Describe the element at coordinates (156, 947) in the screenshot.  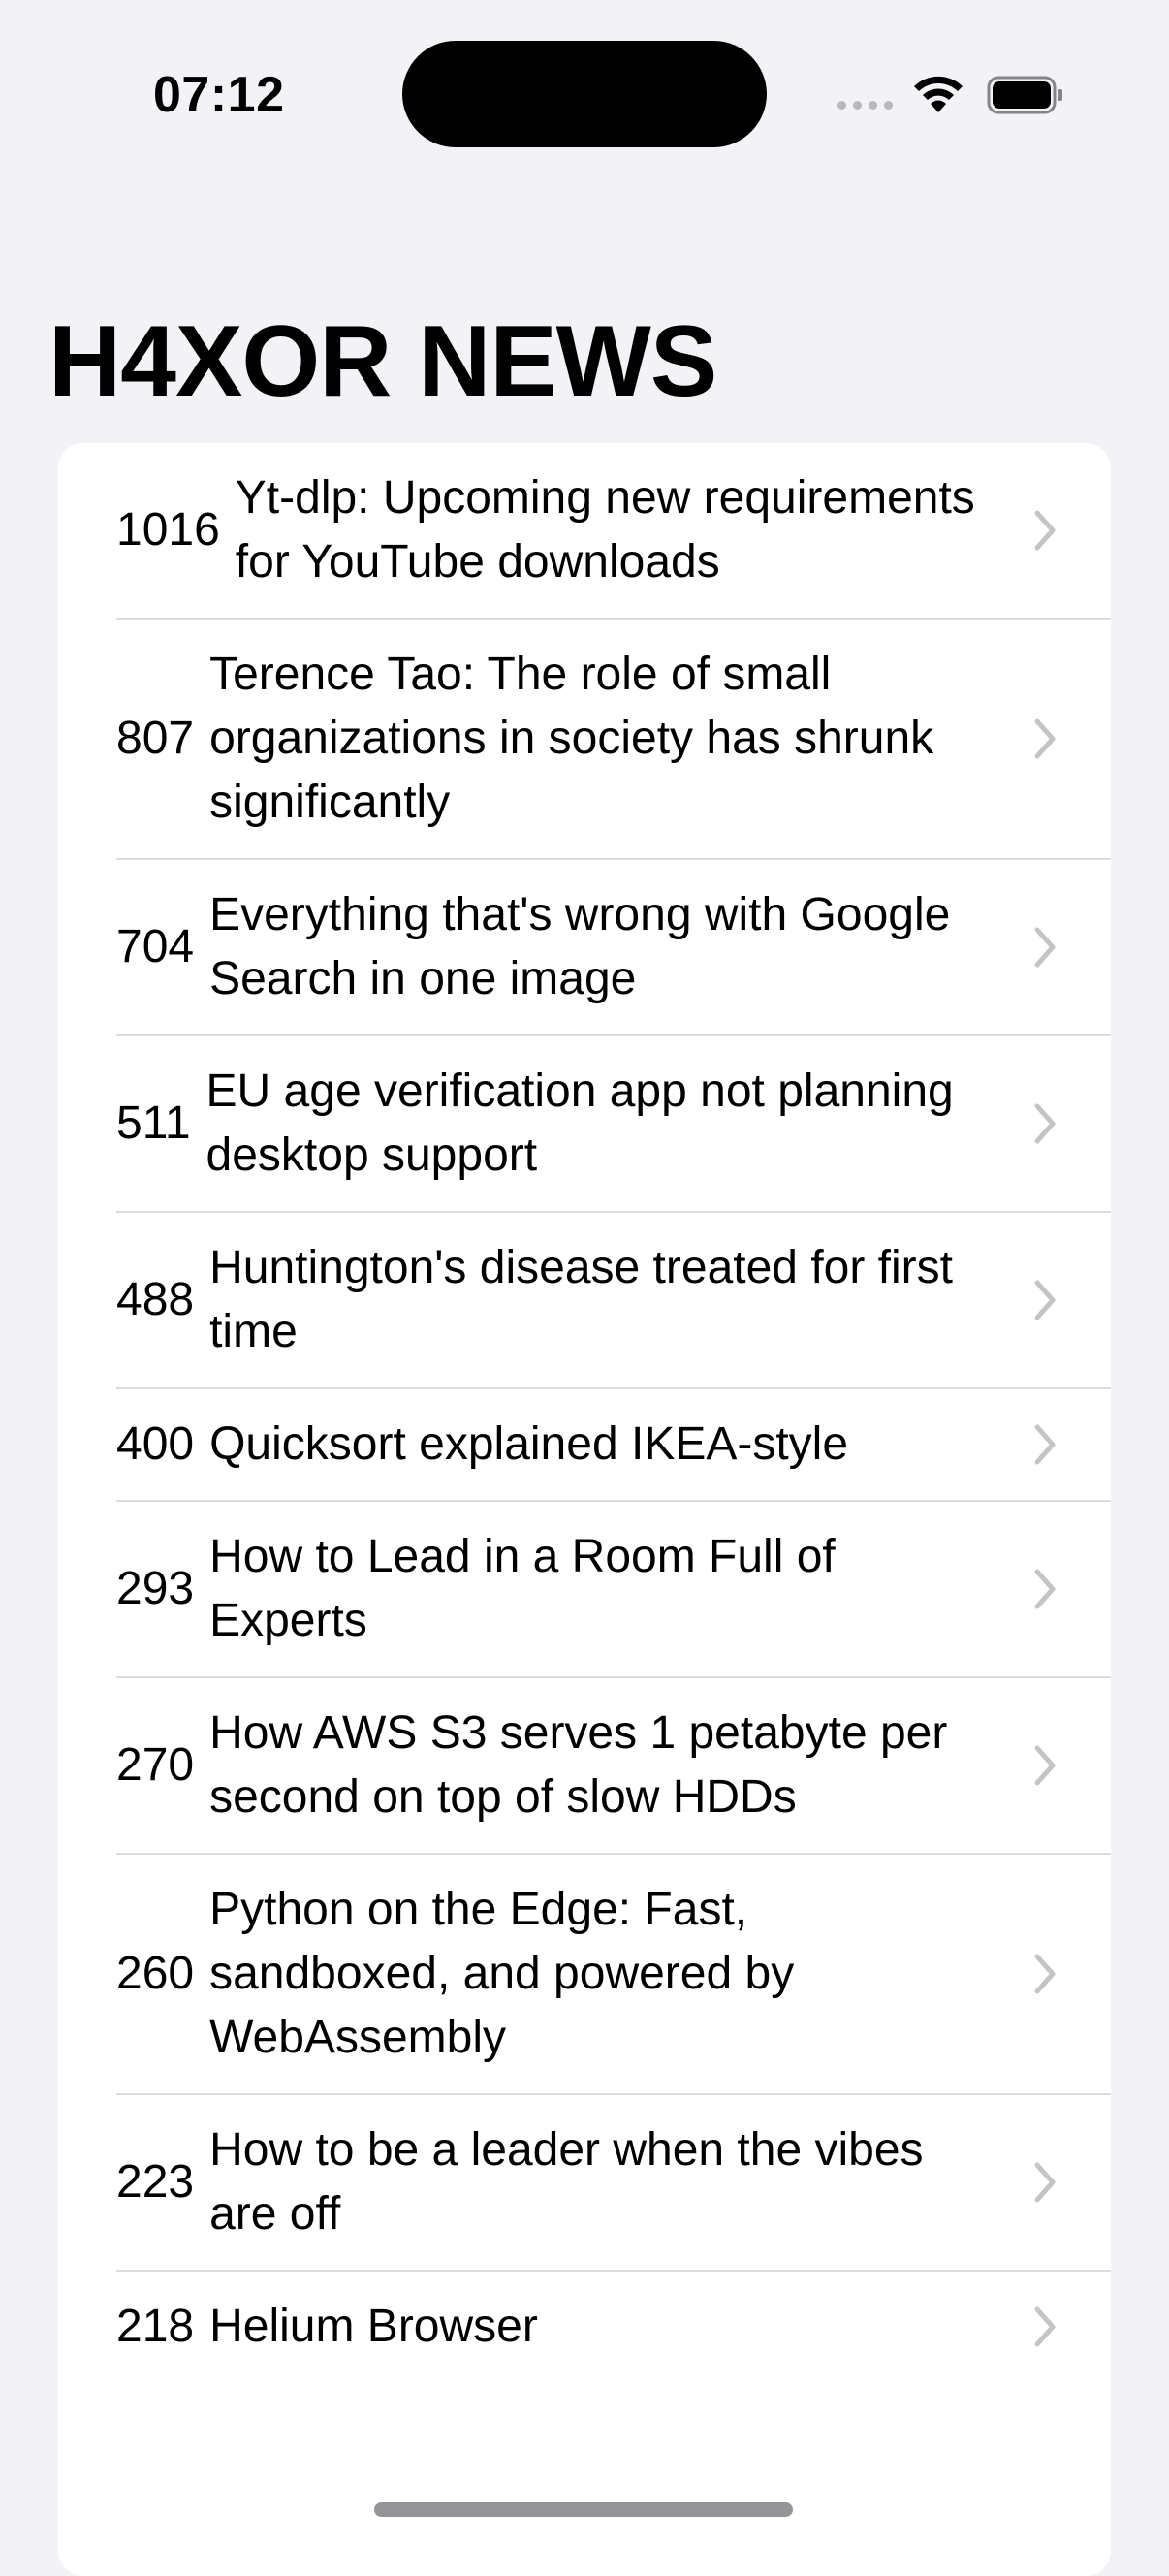
I see `story-points: 704` at that location.